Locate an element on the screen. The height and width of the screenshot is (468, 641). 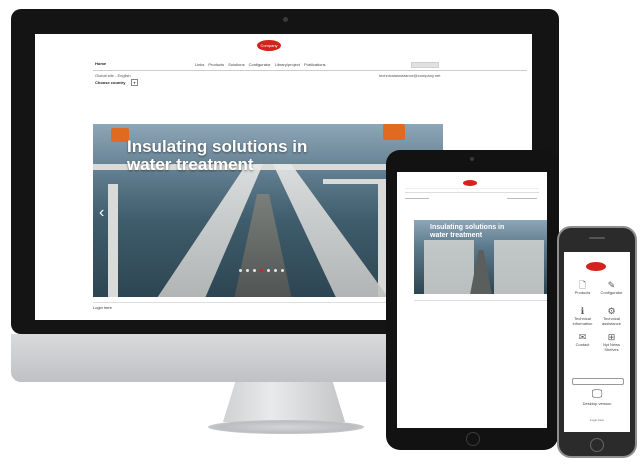
header-divider is located at coordinates (310, 70).